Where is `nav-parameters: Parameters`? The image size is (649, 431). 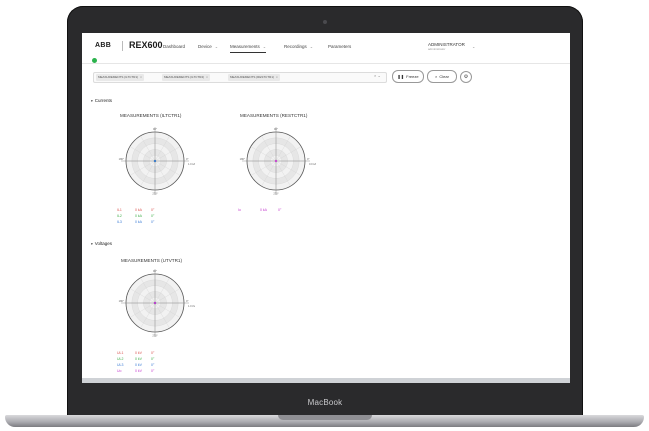 nav-parameters: Parameters is located at coordinates (339, 46).